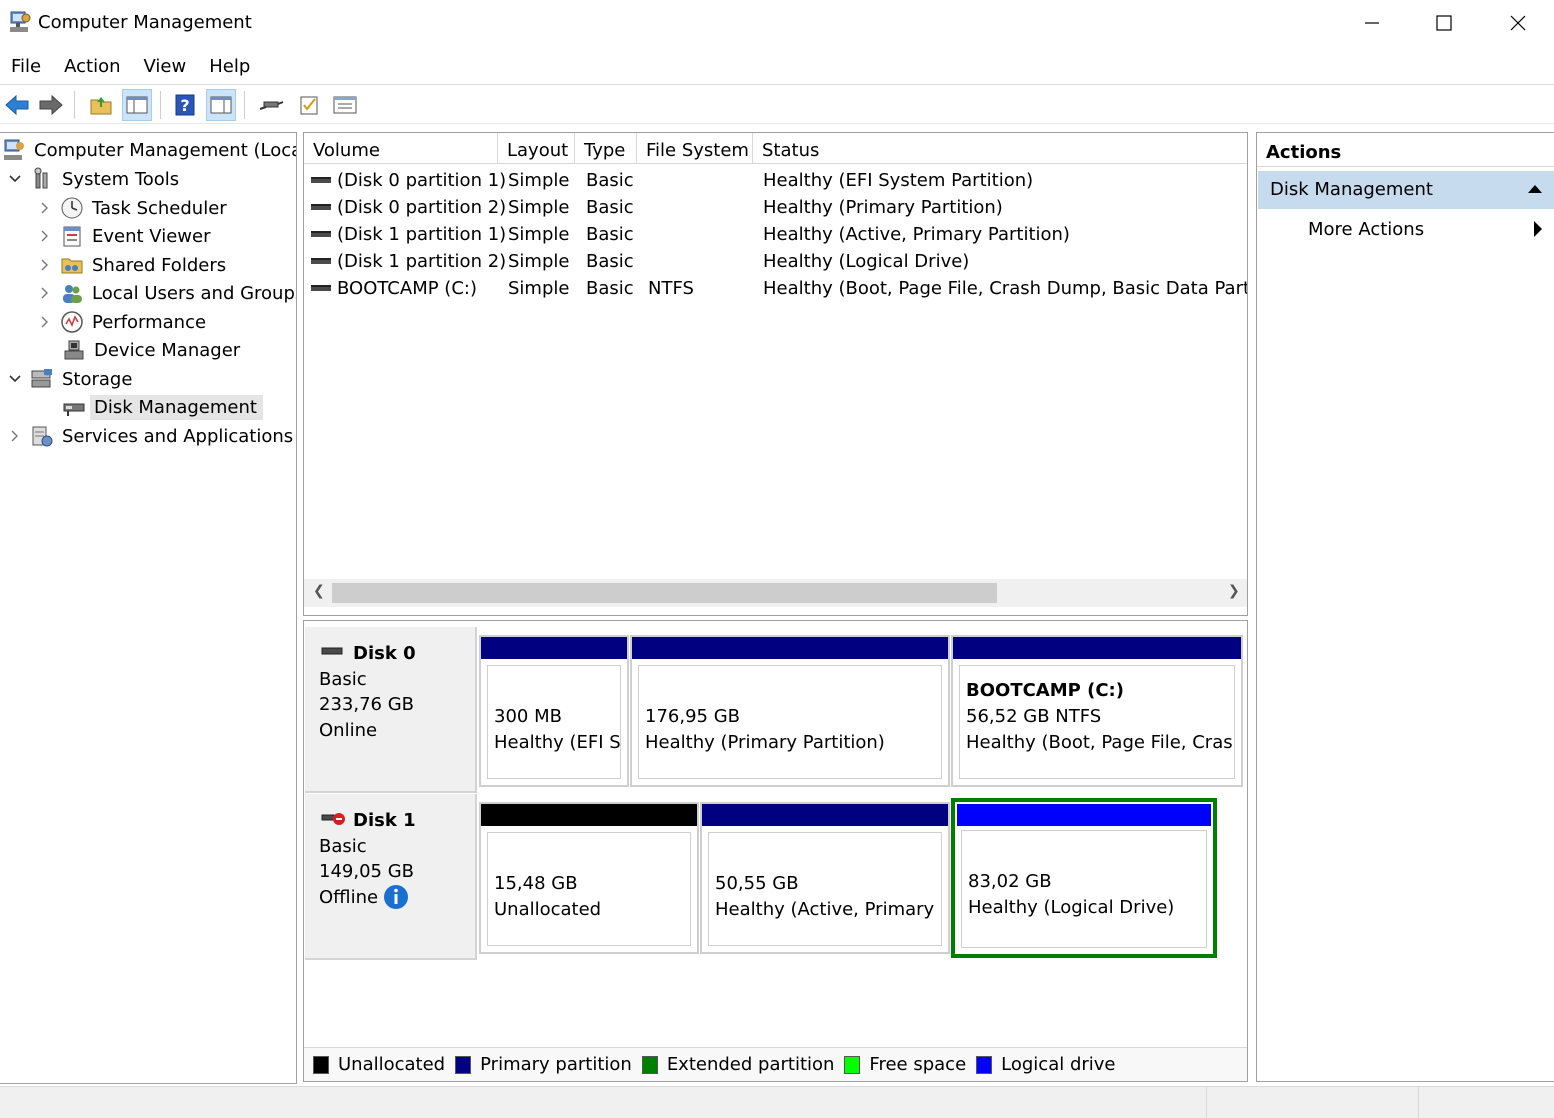  Describe the element at coordinates (777, 24) in the screenshot. I see `title-bar: Computer Management` at that location.